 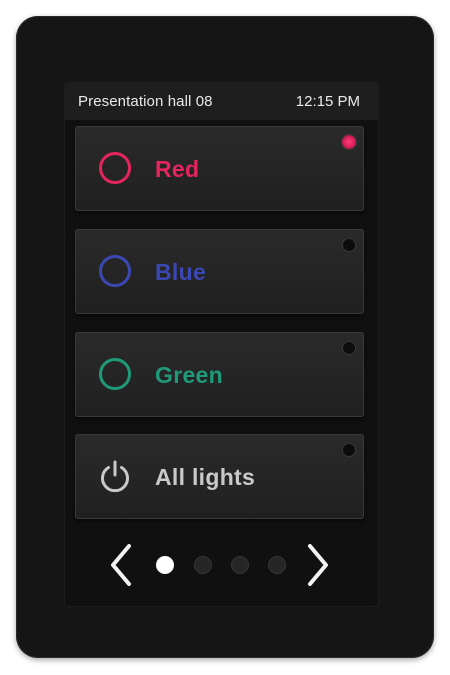 What do you see at coordinates (205, 477) in the screenshot?
I see `scene-button-label: All lights` at bounding box center [205, 477].